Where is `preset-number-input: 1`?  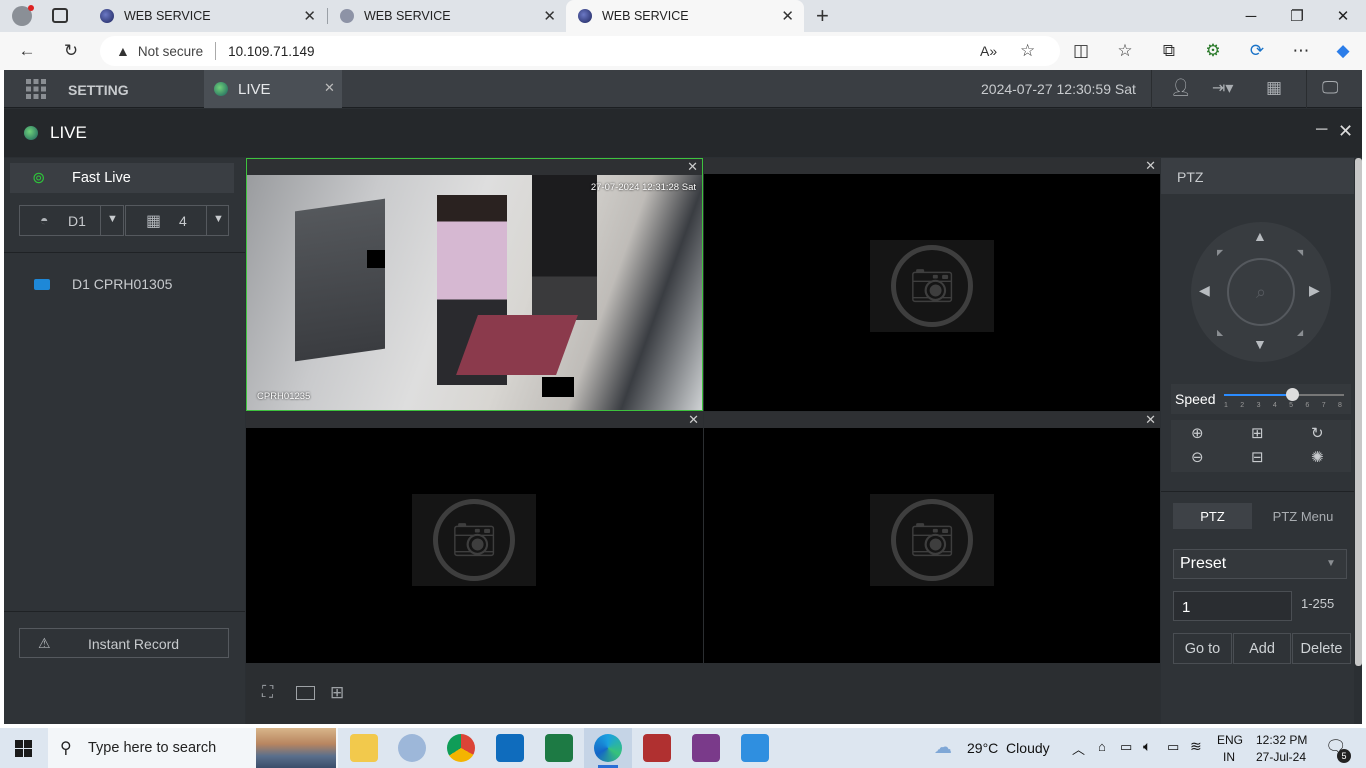
preset-number-input: 1 is located at coordinates (1232, 606).